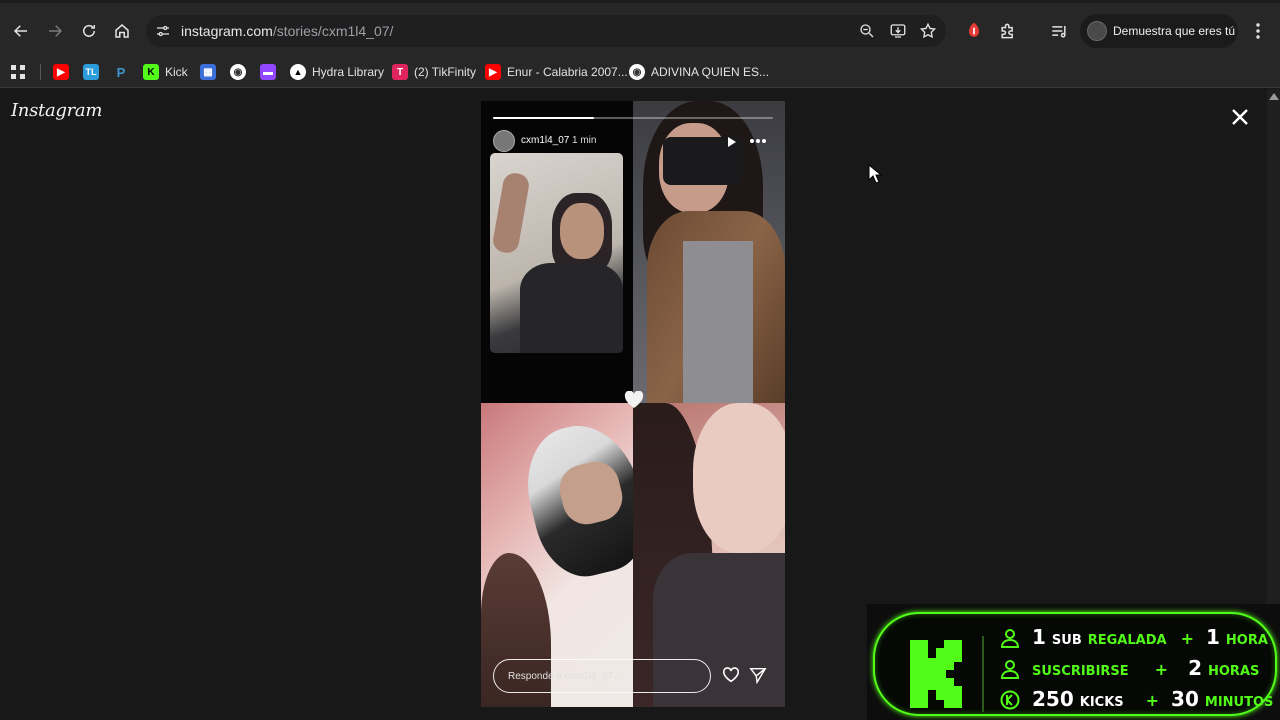  Describe the element at coordinates (936, 674) in the screenshot. I see `kick-logo` at that location.